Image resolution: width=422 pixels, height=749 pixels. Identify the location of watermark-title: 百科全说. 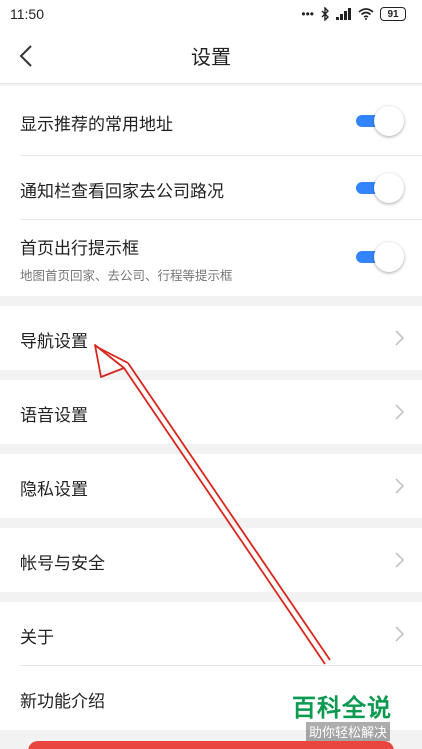
(342, 708).